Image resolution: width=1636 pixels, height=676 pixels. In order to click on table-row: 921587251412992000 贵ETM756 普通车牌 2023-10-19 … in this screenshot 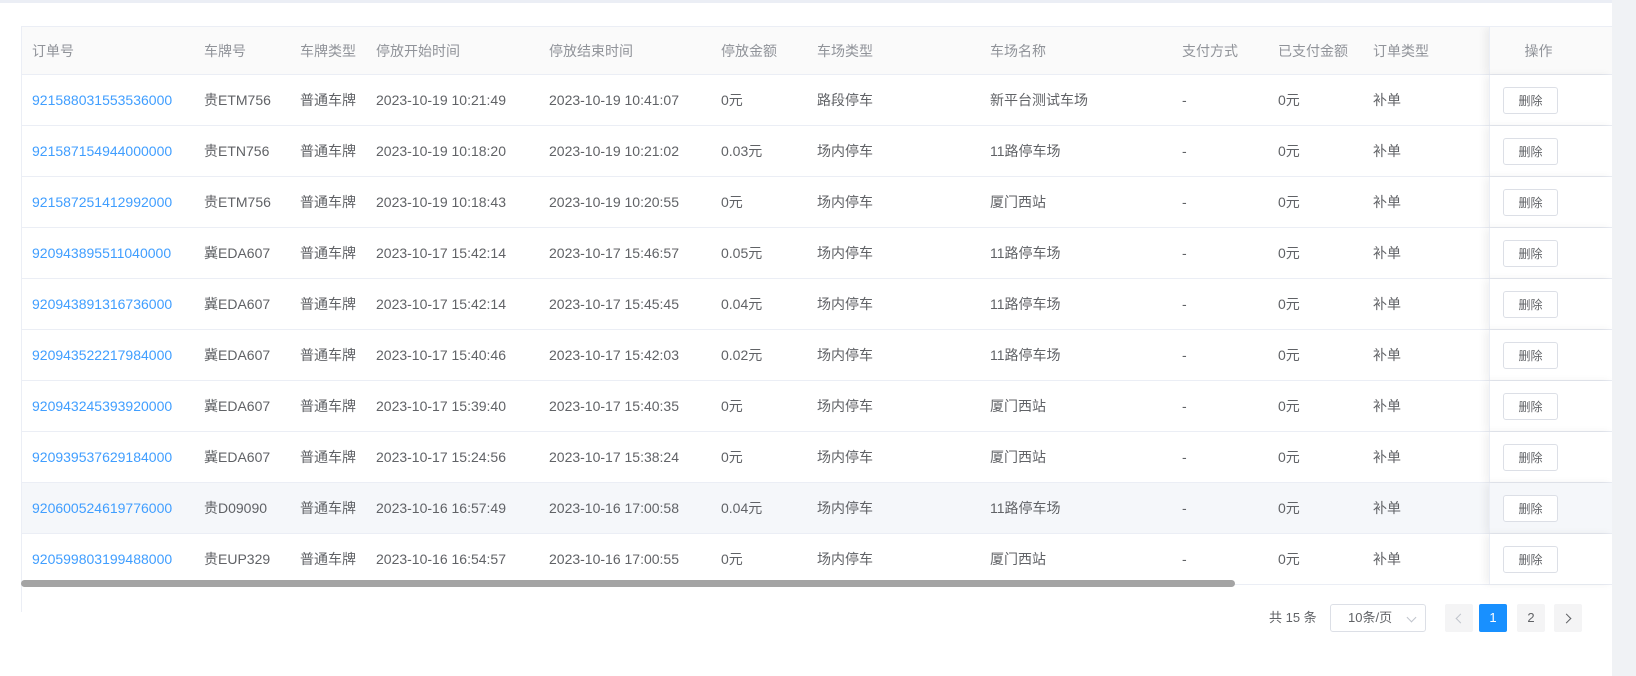, I will do `click(817, 202)`.